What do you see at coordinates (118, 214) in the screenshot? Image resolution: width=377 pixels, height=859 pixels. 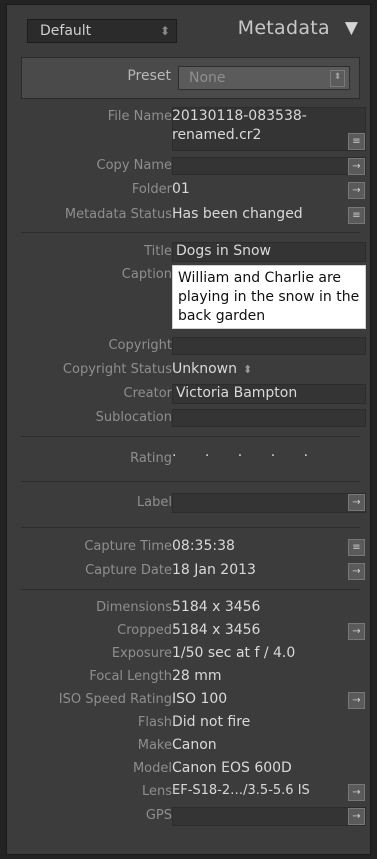 I see `metadata-status-label: Metadata Status` at bounding box center [118, 214].